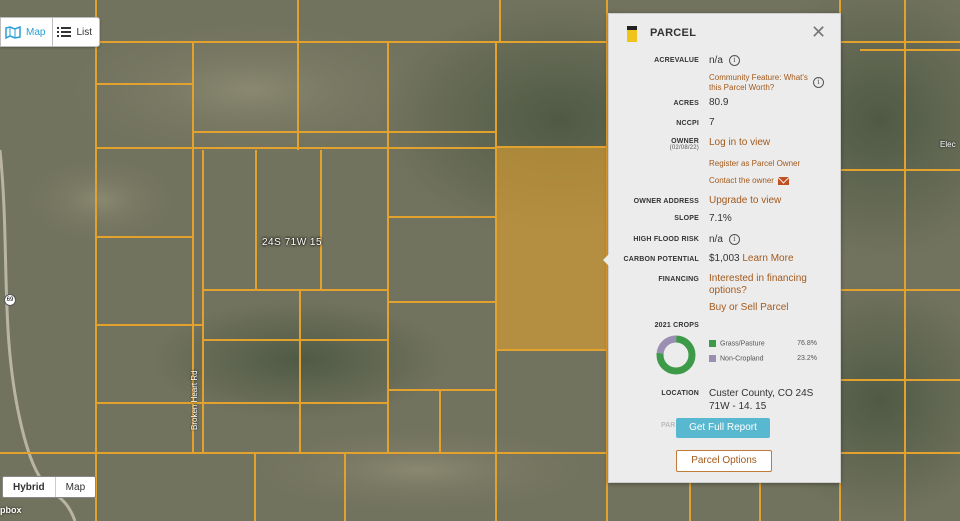 The width and height of the screenshot is (960, 521). What do you see at coordinates (948, 144) in the screenshot?
I see `road-label-right: Elec` at bounding box center [948, 144].